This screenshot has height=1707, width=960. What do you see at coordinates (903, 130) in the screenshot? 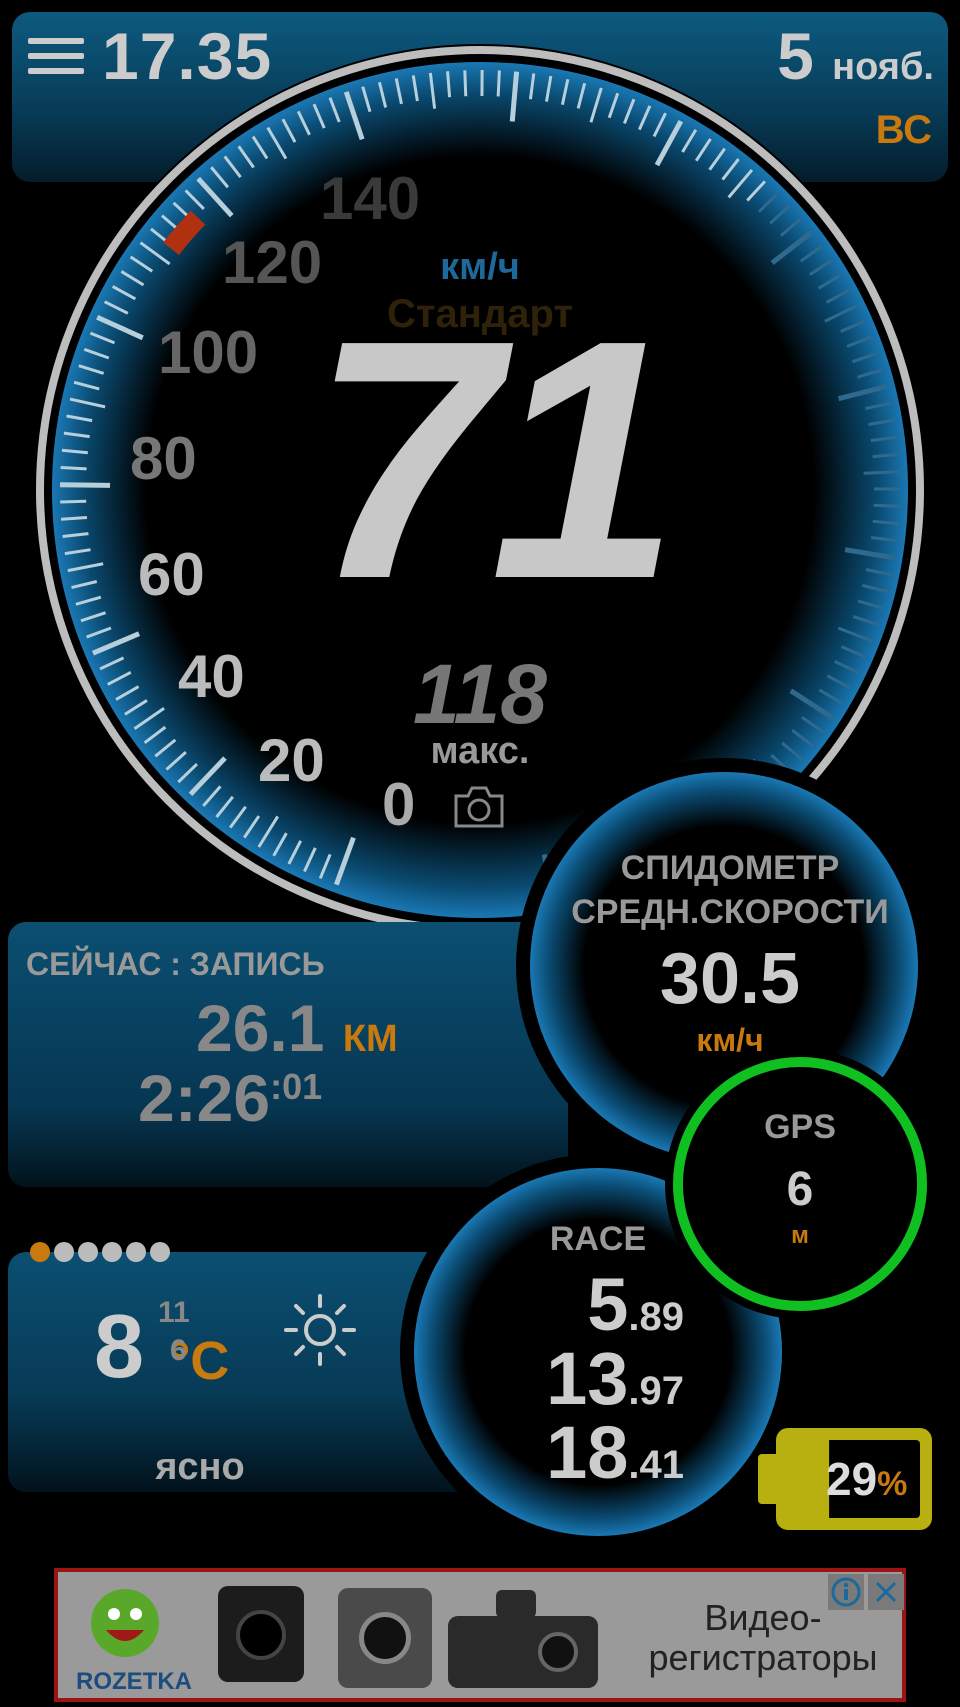
I see `weekday: ВС` at bounding box center [903, 130].